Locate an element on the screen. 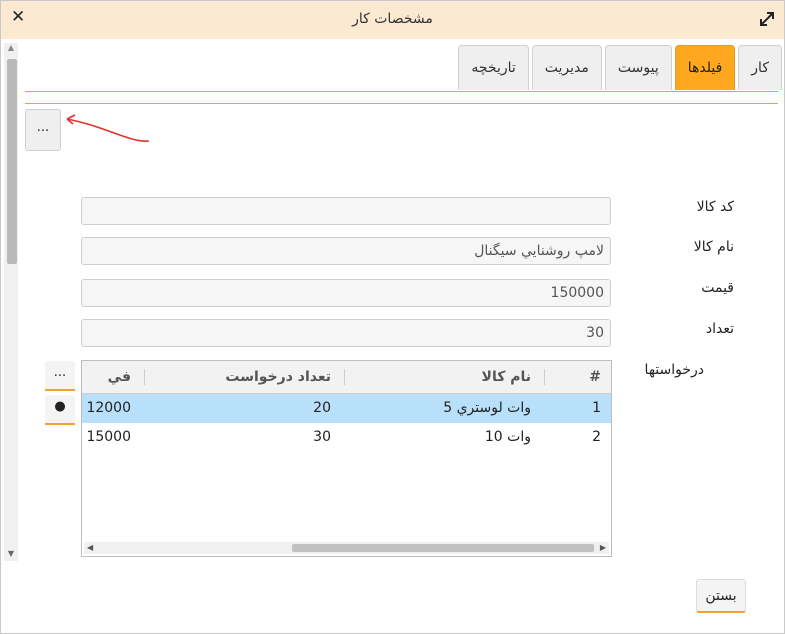 Image resolution: width=785 pixels, height=634 pixels. name-input: لامپ روشنايي سيگنال is located at coordinates (346, 251).